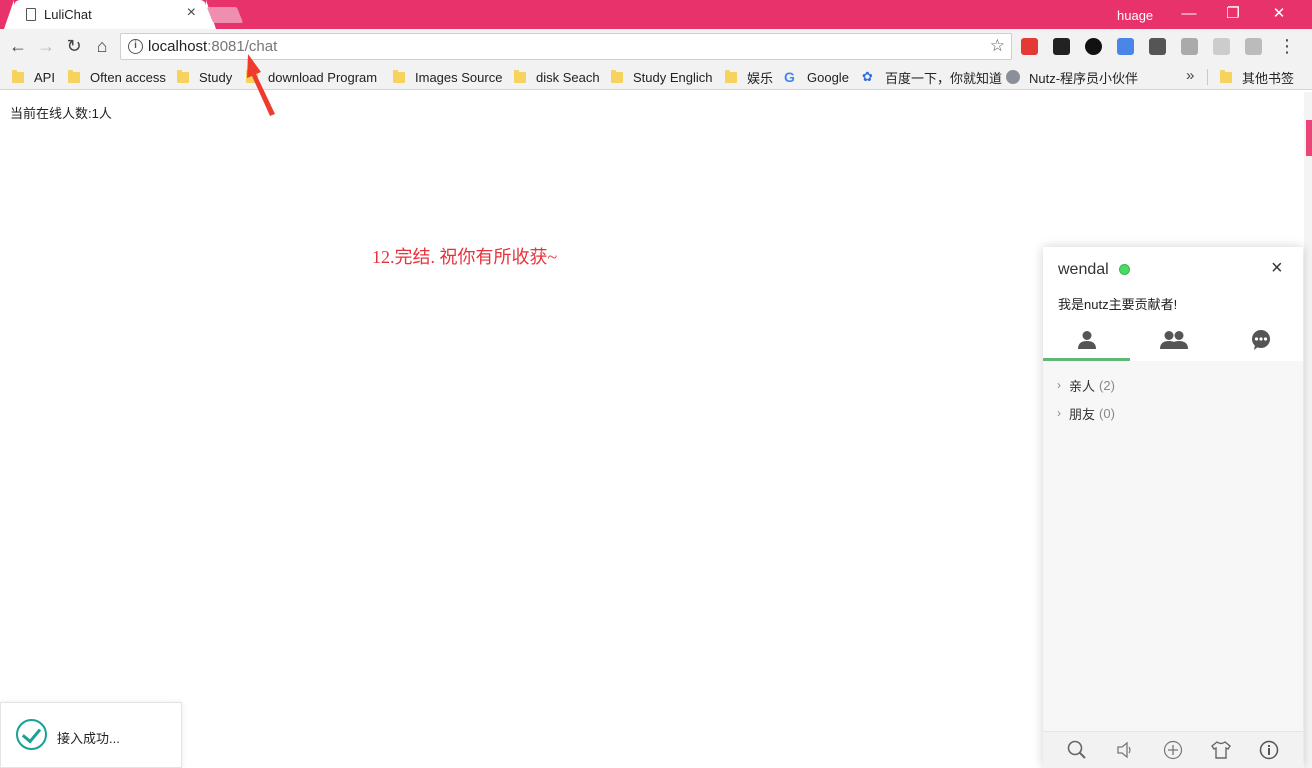 This screenshot has height=768, width=1312. I want to click on browser-title-bar: LuliChat × huage — ❐ ✕, so click(656, 14).